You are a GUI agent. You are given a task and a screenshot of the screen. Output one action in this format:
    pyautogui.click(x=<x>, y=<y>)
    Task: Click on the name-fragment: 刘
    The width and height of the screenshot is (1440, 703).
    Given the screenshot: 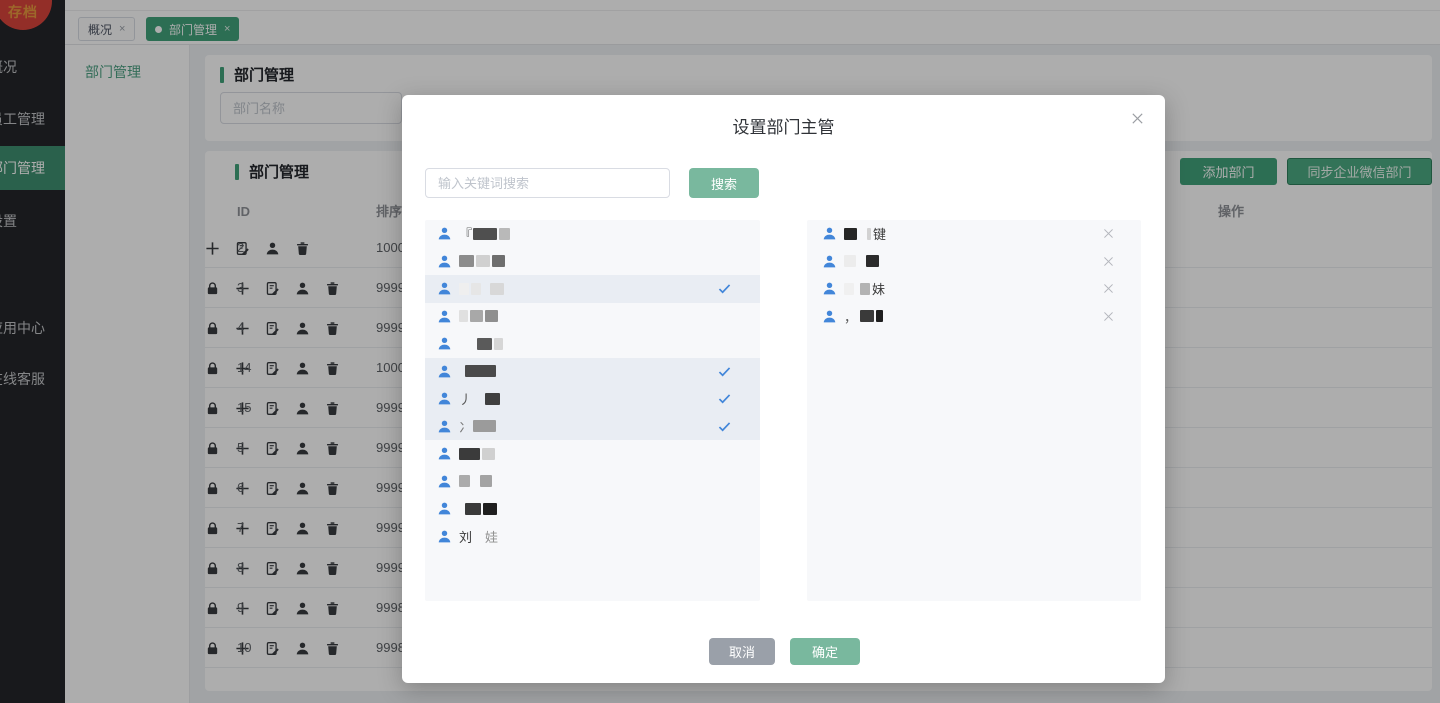 What is the action you would take?
    pyautogui.click(x=466, y=537)
    